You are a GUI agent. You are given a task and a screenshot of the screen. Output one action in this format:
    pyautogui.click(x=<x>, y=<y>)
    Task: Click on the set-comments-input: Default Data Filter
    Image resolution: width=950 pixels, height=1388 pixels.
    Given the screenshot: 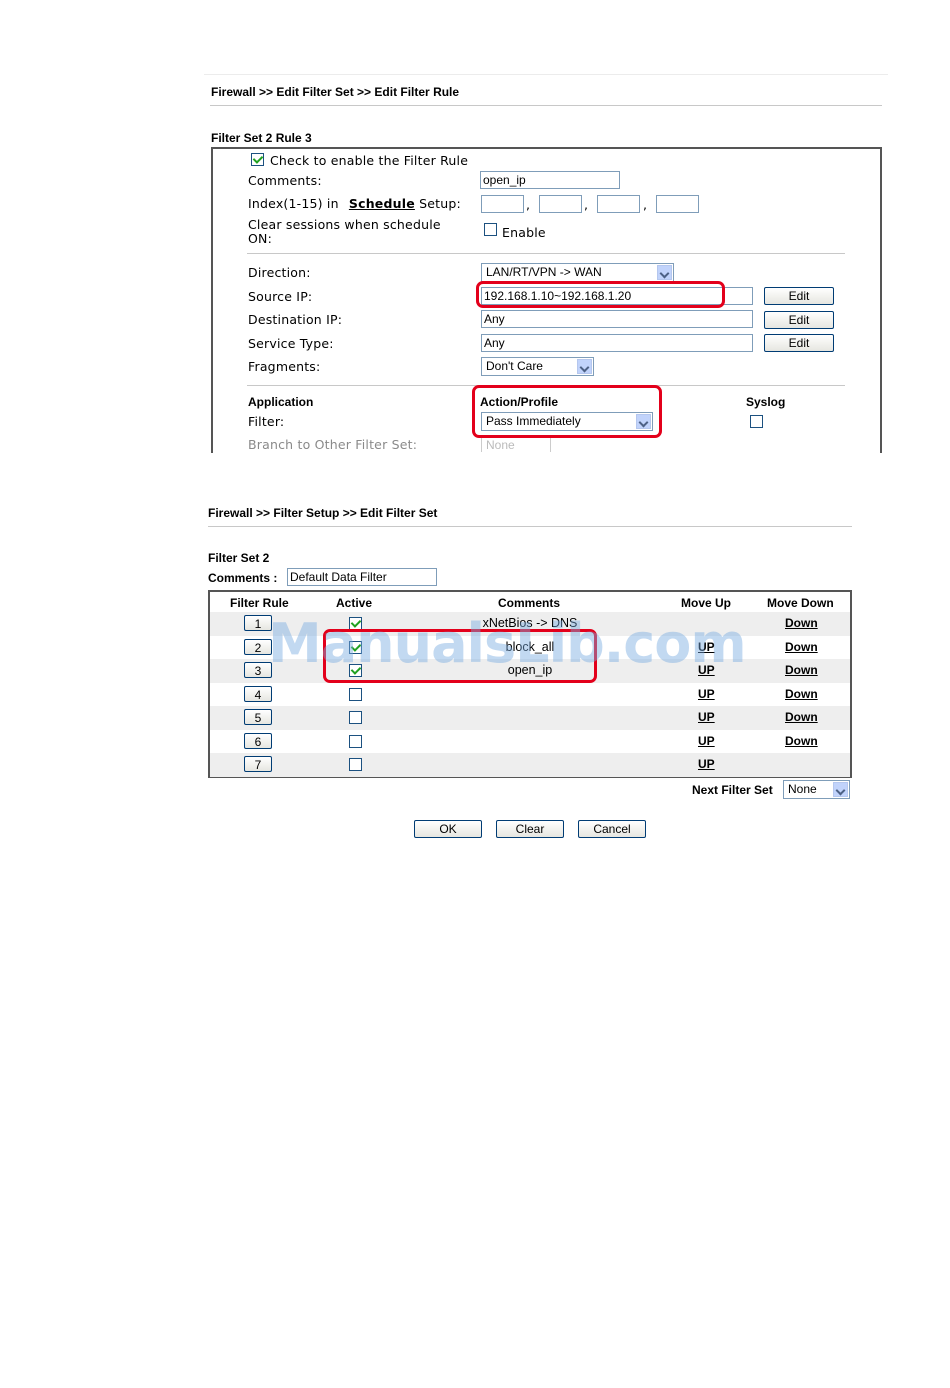 What is the action you would take?
    pyautogui.click(x=362, y=577)
    